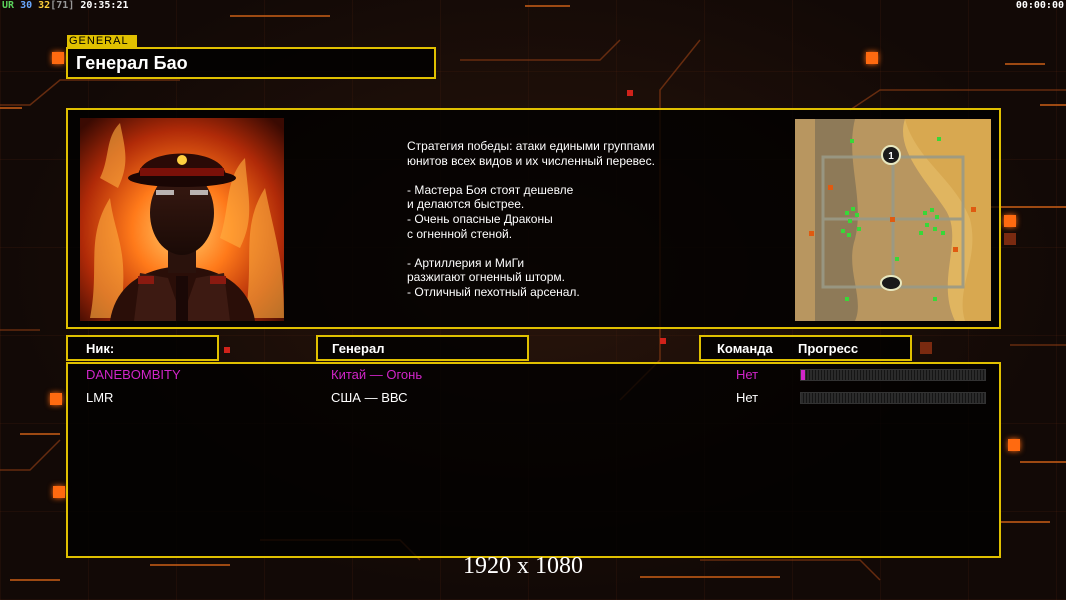 This screenshot has height=600, width=1066. I want to click on header-general-label: Генерал, so click(358, 348).